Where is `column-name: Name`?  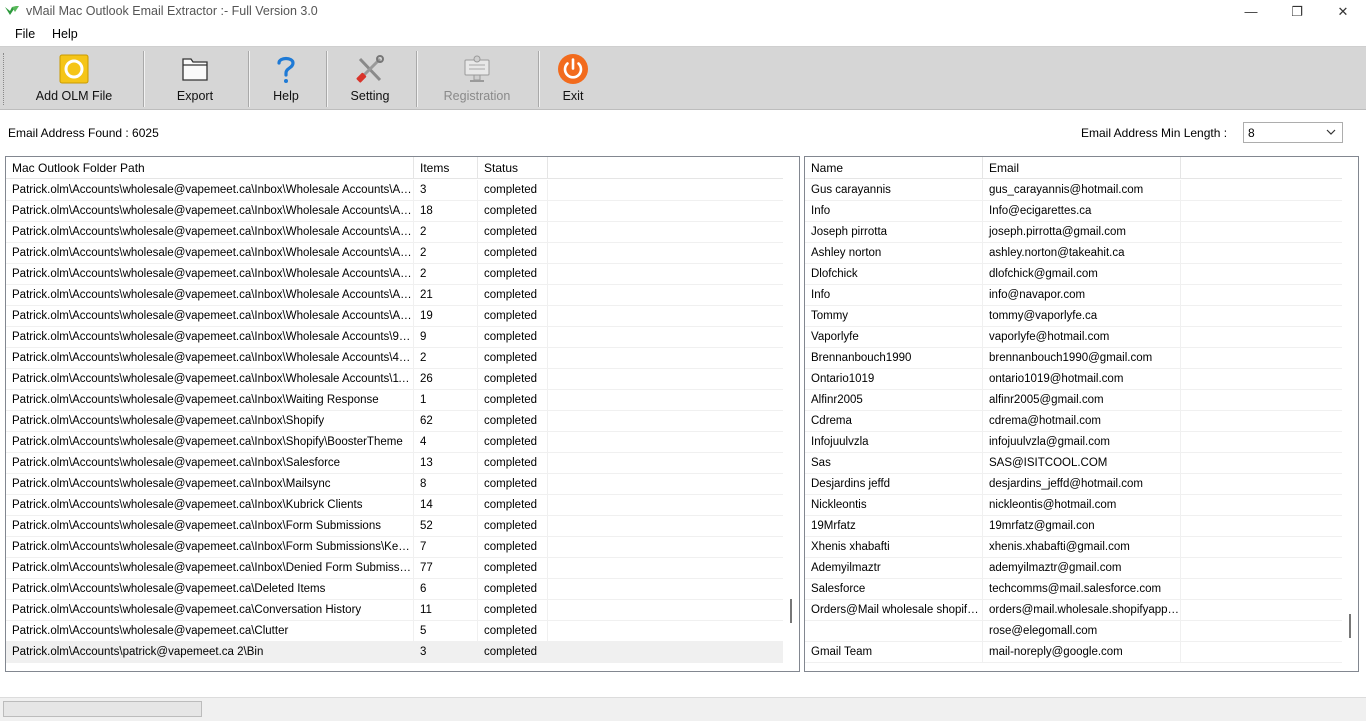 column-name: Name is located at coordinates (894, 168).